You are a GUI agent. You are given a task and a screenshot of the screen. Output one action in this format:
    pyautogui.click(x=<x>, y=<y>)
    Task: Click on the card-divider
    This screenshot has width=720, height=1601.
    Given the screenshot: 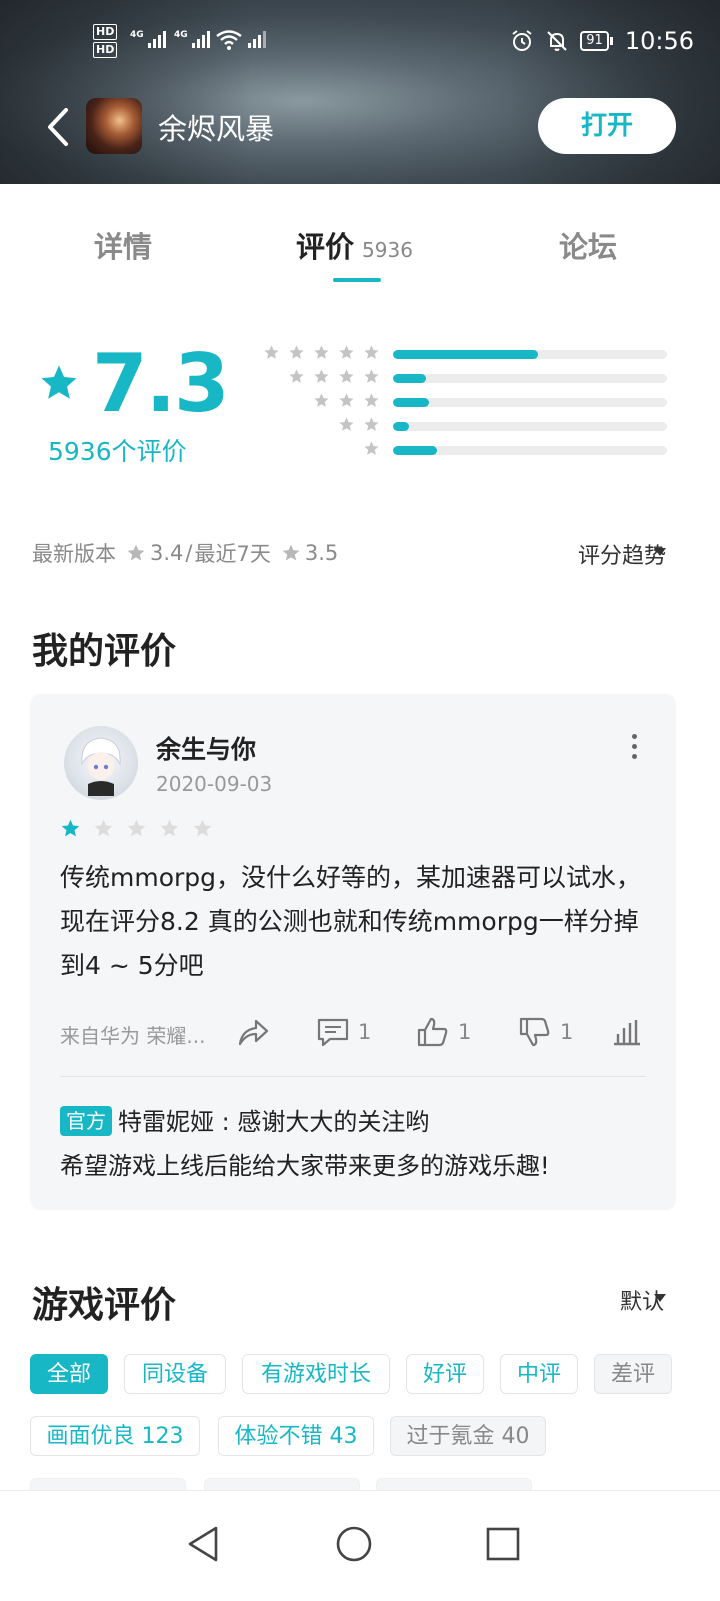 What is the action you would take?
    pyautogui.click(x=353, y=1076)
    